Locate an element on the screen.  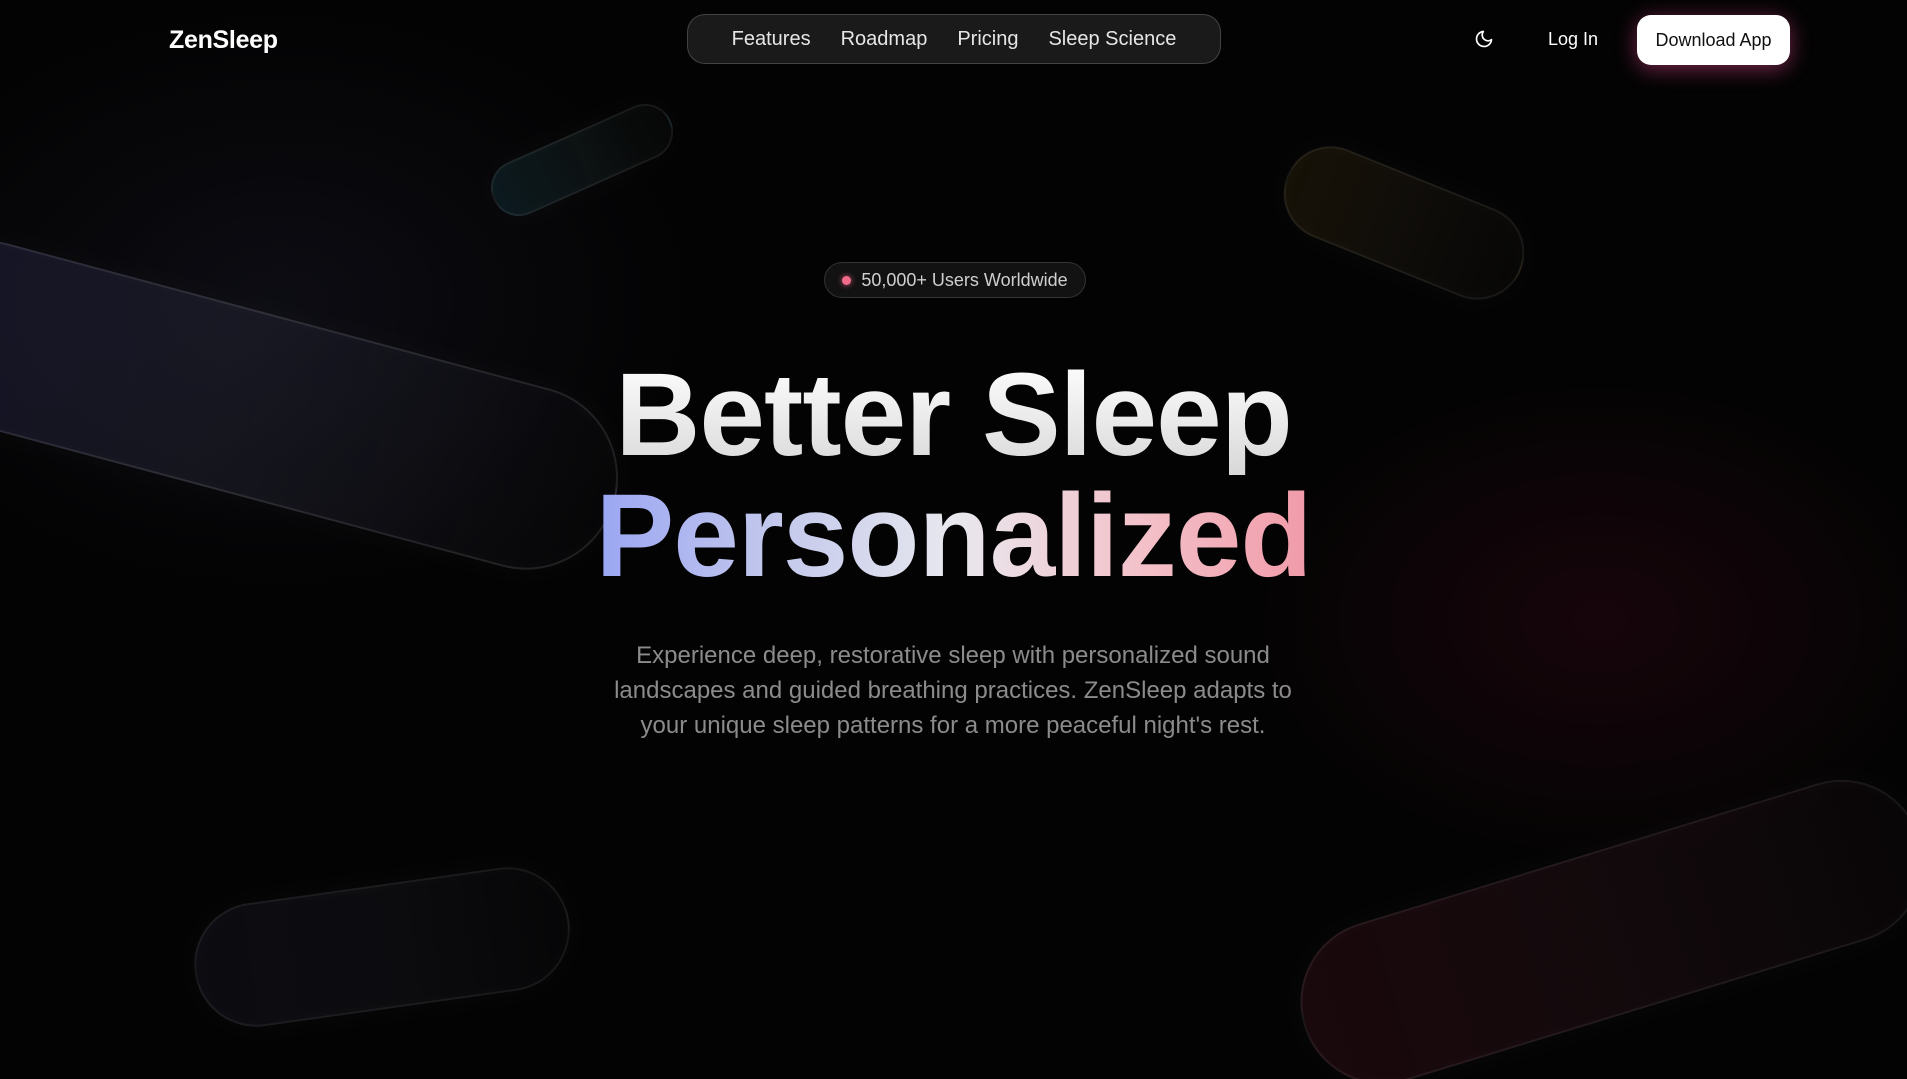
users-badge: 50,000+ Users Worldwide is located at coordinates (955, 280).